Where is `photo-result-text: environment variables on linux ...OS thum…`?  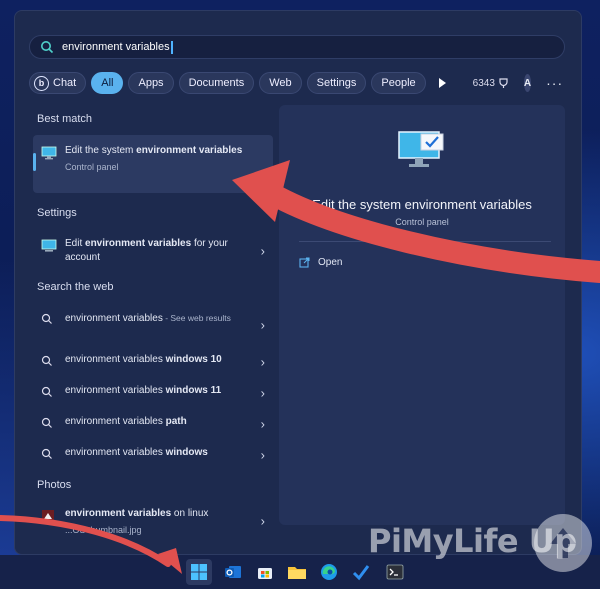
photo-result-text: environment variables on linux ...OS thum… is located at coordinates (160, 522).